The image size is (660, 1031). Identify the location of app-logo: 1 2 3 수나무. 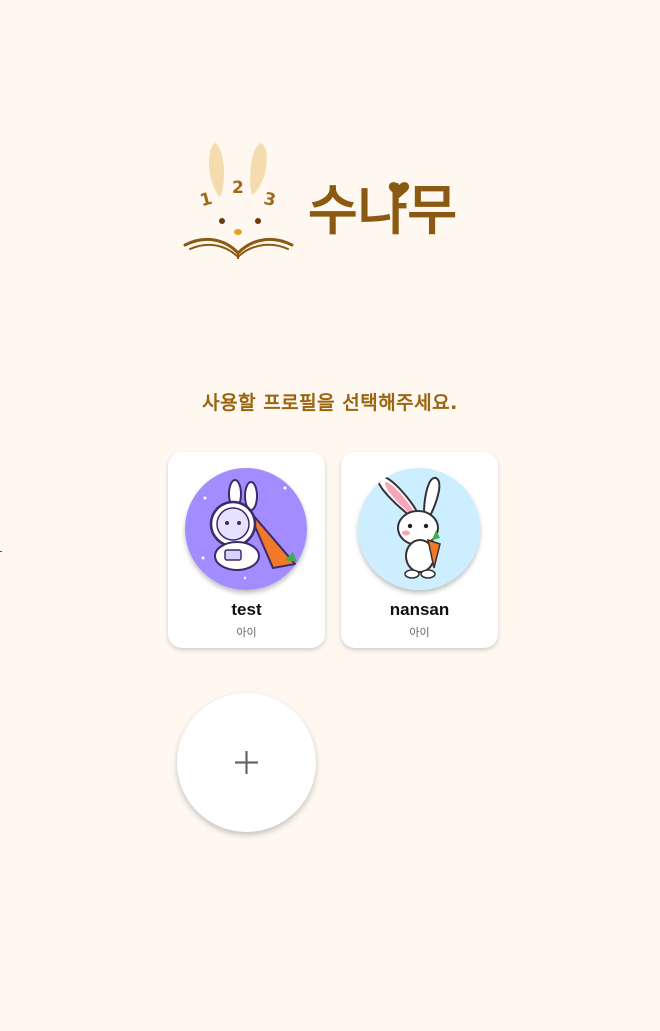
(335, 202).